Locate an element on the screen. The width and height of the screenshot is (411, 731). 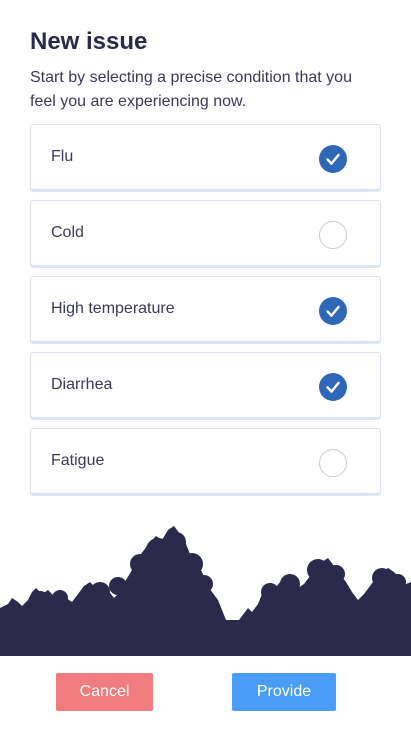
condition-option: High temperature is located at coordinates (205, 309).